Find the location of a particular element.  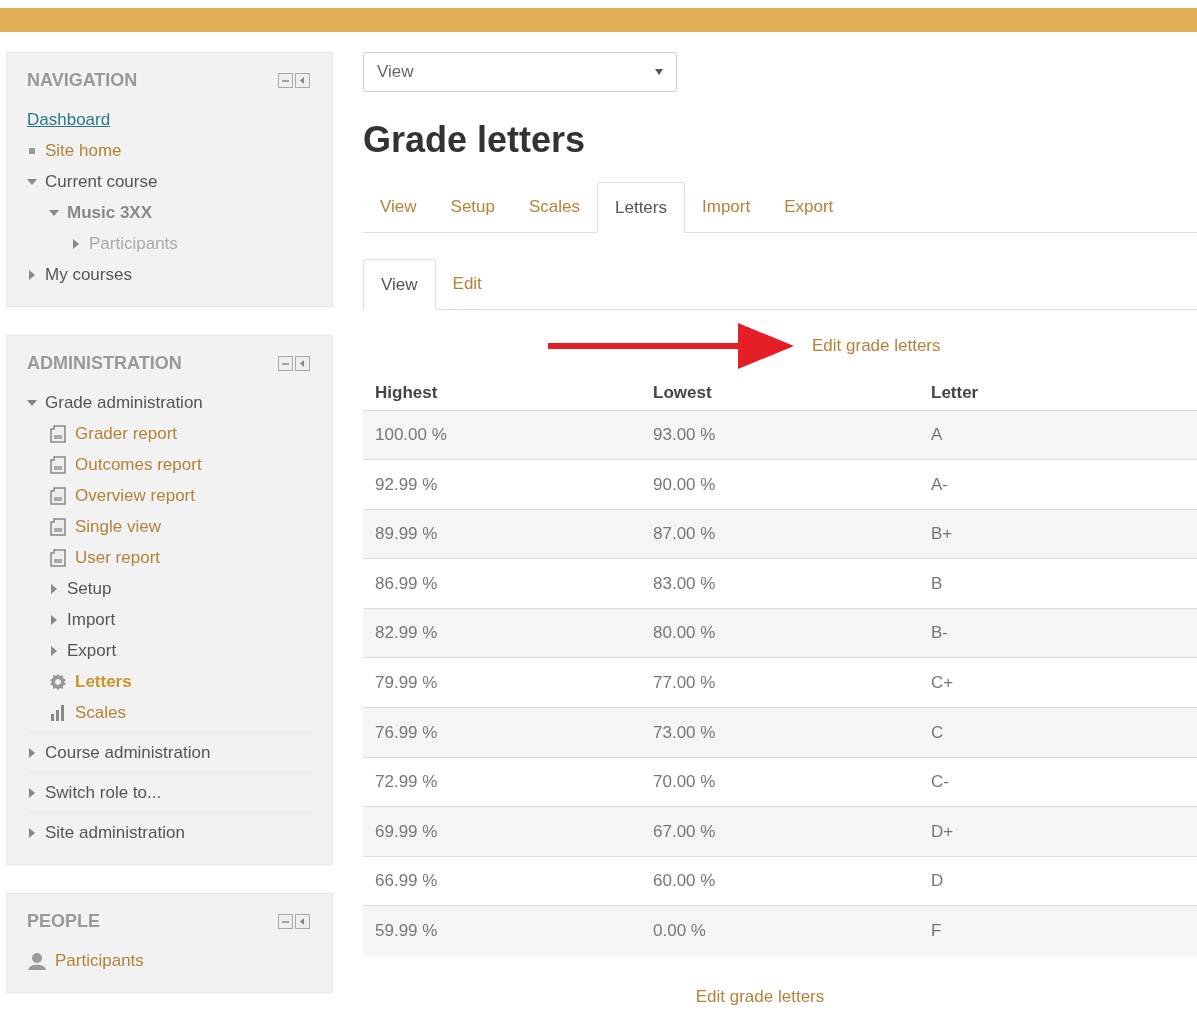

column-header: Letter is located at coordinates (1058, 393).